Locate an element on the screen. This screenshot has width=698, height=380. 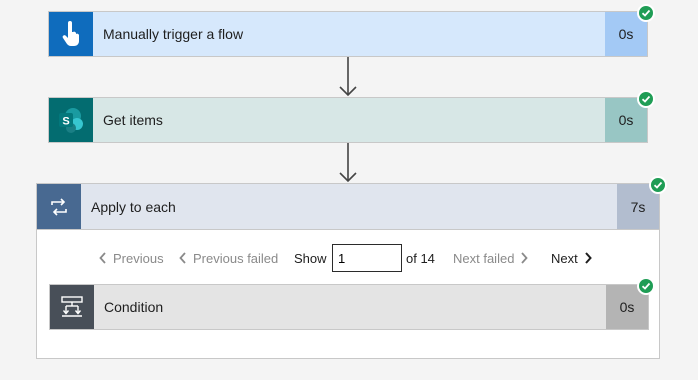
loop-icon is located at coordinates (59, 206).